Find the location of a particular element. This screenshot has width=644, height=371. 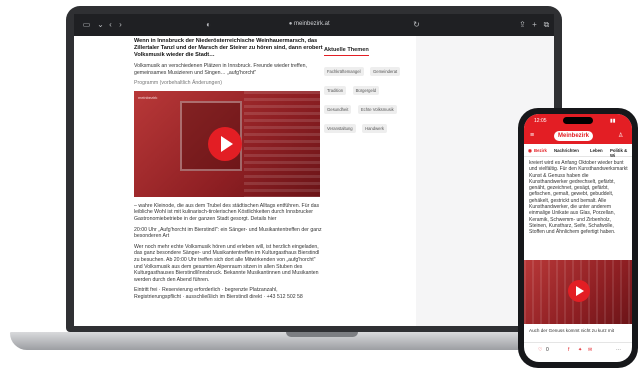

phone-caption: Auch der Genuss kommt nicht zu kurz mit is located at coordinates (572, 330).